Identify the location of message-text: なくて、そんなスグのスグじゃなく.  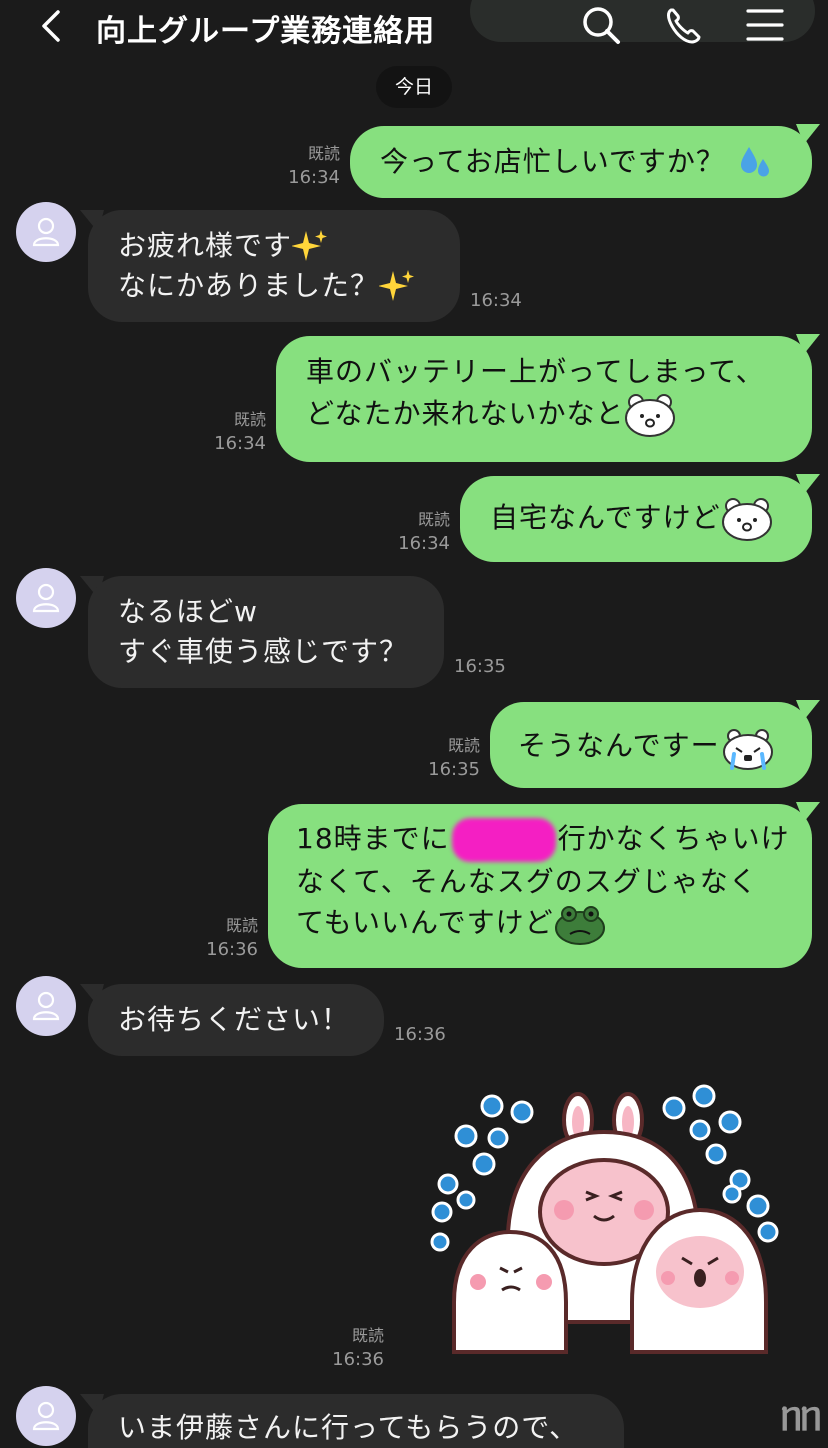
(527, 881).